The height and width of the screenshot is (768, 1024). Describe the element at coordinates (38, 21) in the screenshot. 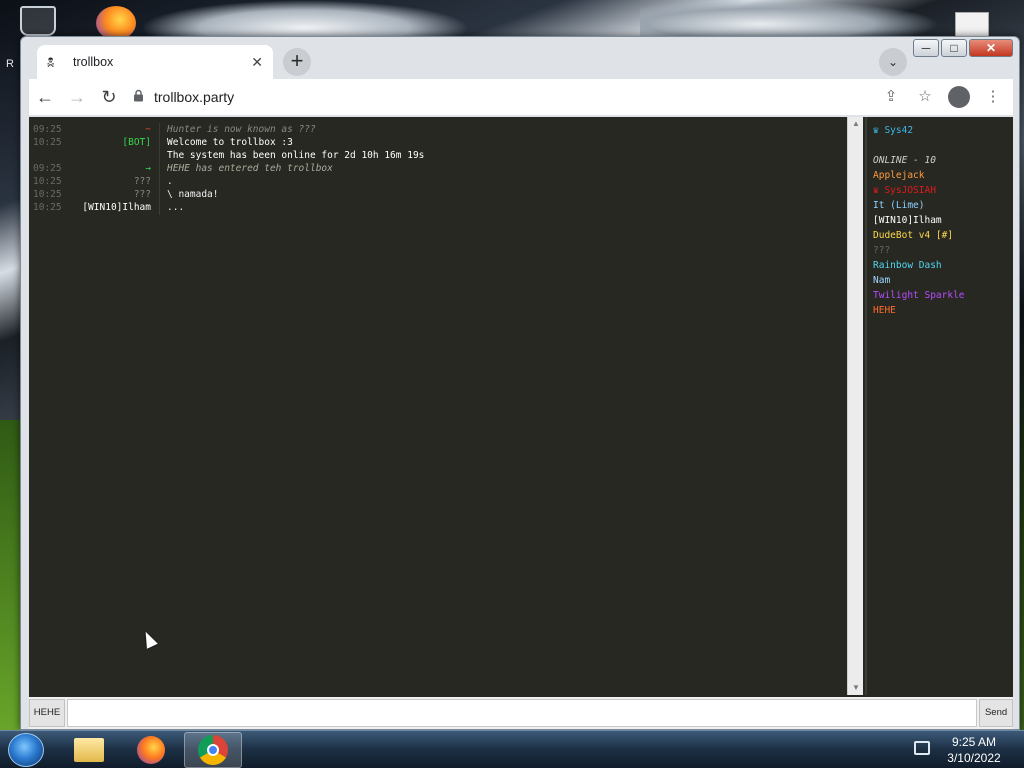

I see `recycle-bin-icon` at that location.